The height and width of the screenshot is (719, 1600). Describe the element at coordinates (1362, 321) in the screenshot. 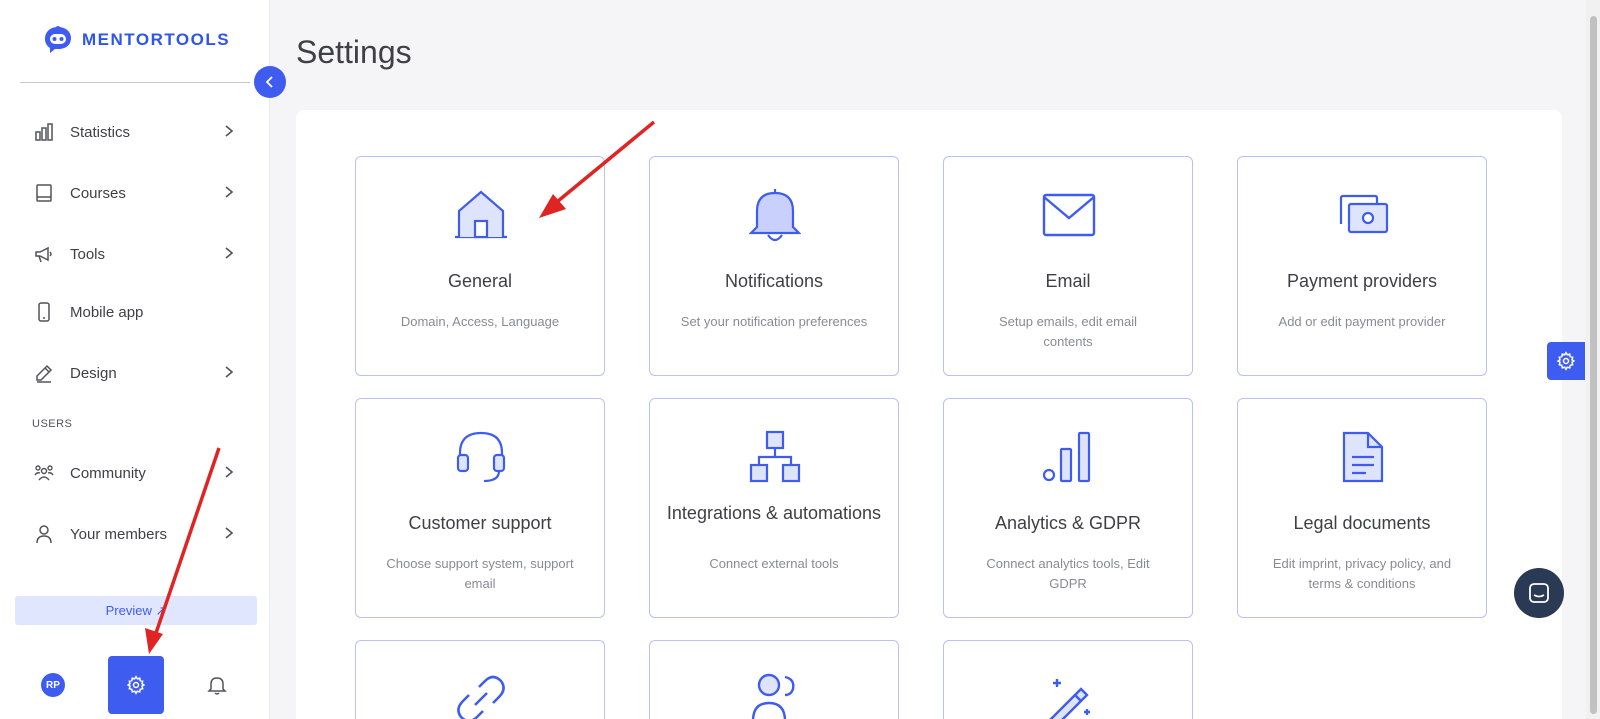

I see `card-description: Add or edit payment provider` at that location.